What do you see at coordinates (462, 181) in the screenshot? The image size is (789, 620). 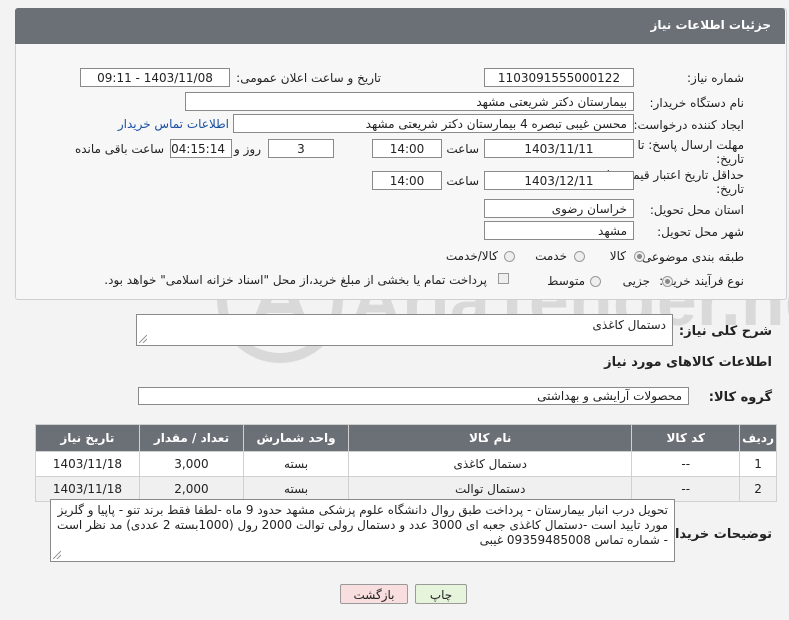 I see `validity-time-label: ساعت` at bounding box center [462, 181].